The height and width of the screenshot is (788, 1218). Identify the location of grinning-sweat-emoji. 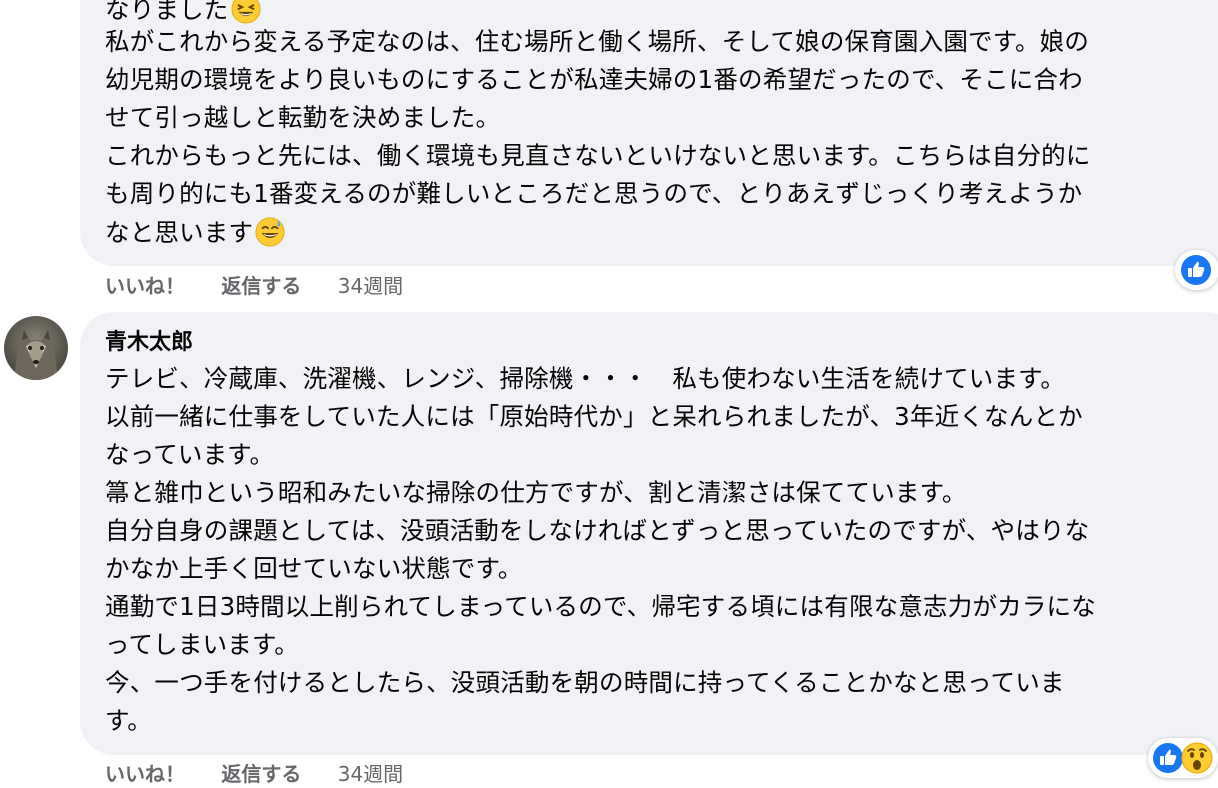
(270, 232).